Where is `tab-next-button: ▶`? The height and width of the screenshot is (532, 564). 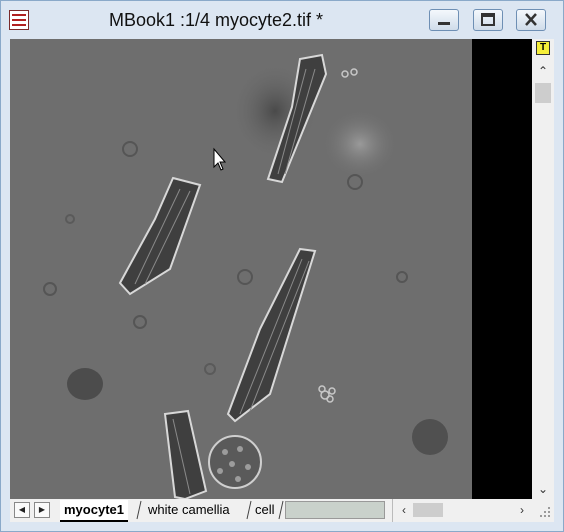 tab-next-button: ▶ is located at coordinates (42, 510).